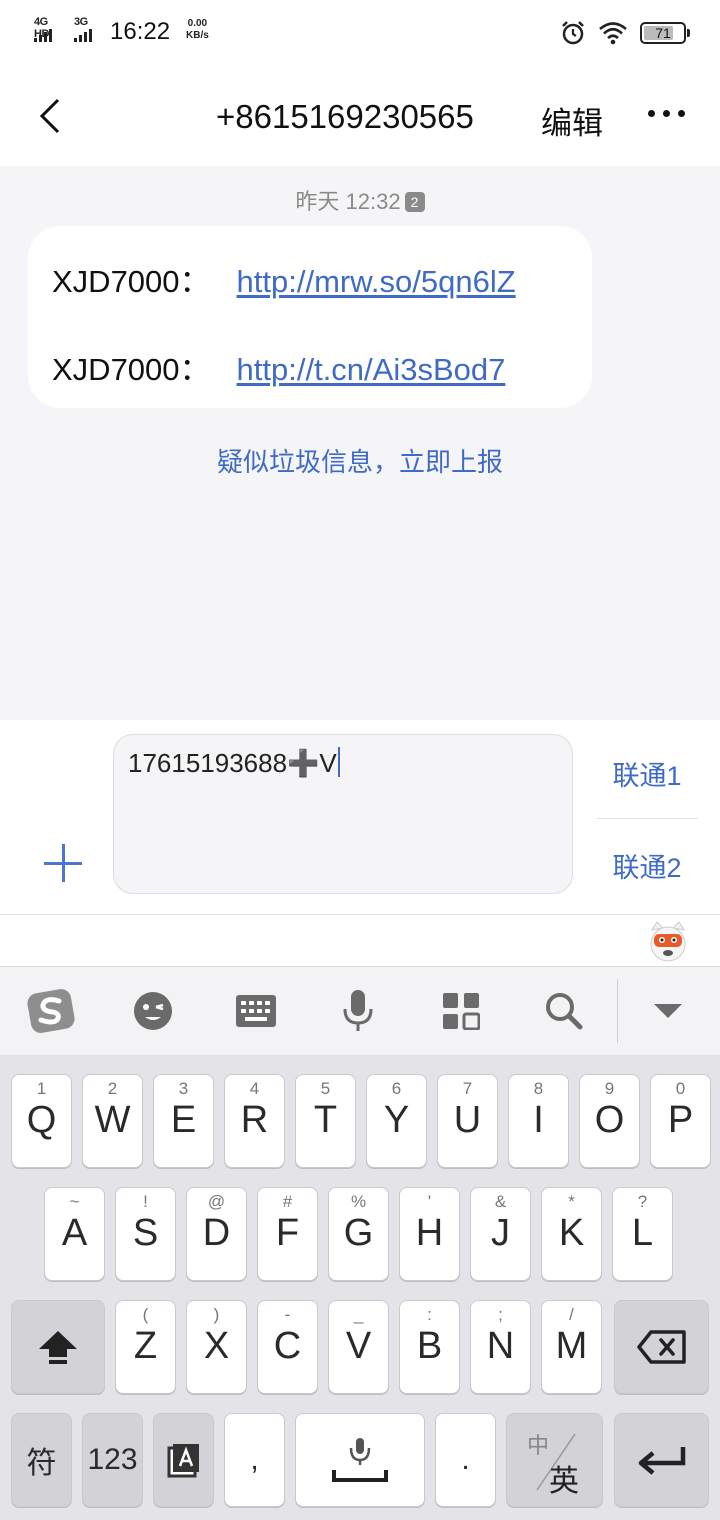 This screenshot has width=720, height=1520. Describe the element at coordinates (571, 1347) in the screenshot. I see `key-m: / M` at that location.